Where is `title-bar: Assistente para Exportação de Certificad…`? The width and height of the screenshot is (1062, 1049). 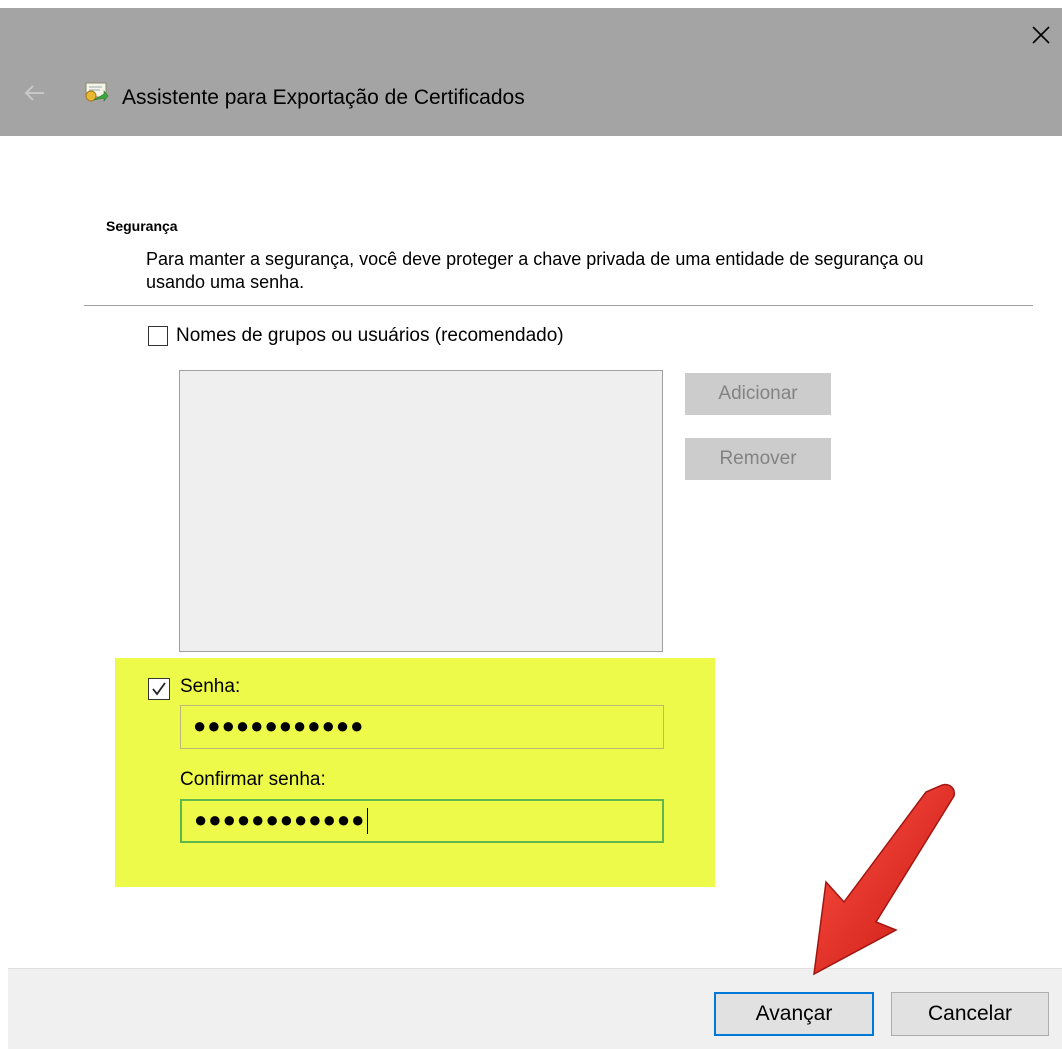
title-bar: Assistente para Exportação de Certificad… is located at coordinates (531, 72).